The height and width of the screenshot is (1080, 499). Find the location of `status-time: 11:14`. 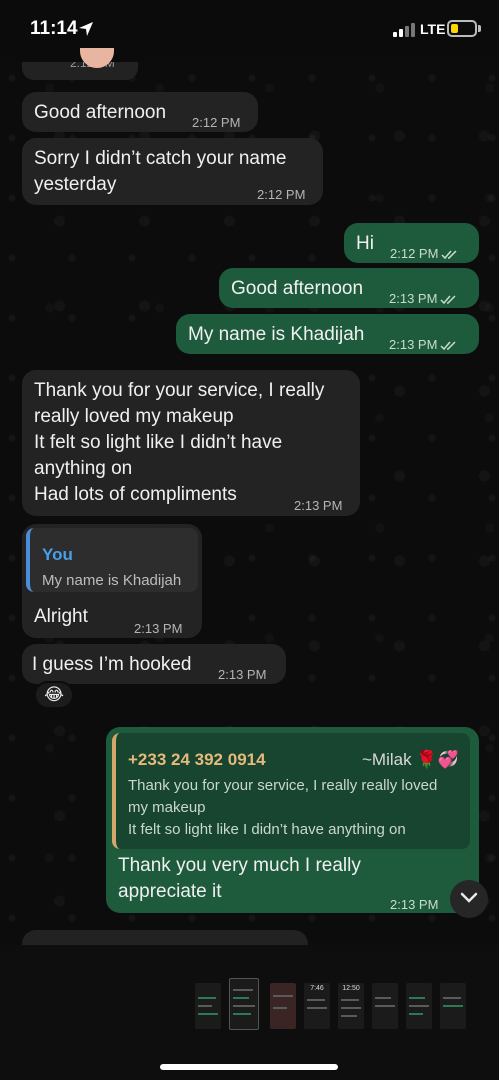

status-time: 11:14 is located at coordinates (54, 28).